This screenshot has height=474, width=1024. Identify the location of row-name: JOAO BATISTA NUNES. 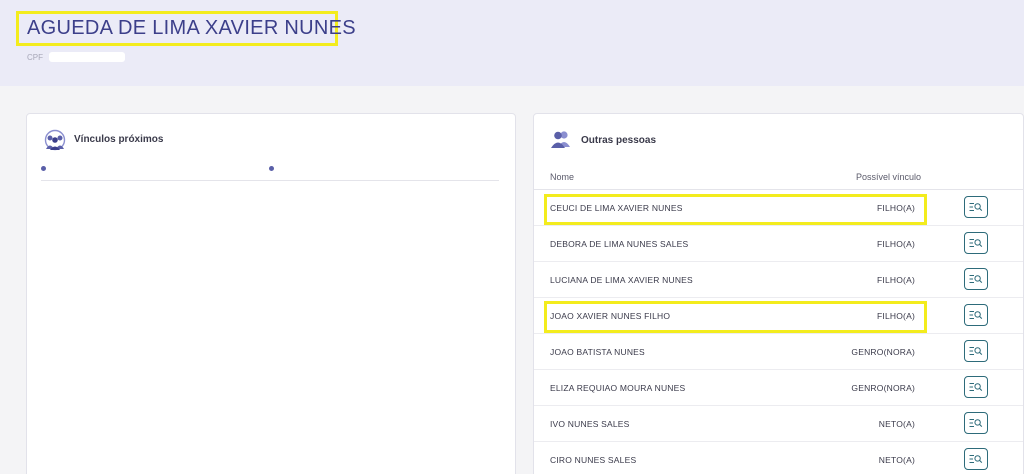
(597, 352).